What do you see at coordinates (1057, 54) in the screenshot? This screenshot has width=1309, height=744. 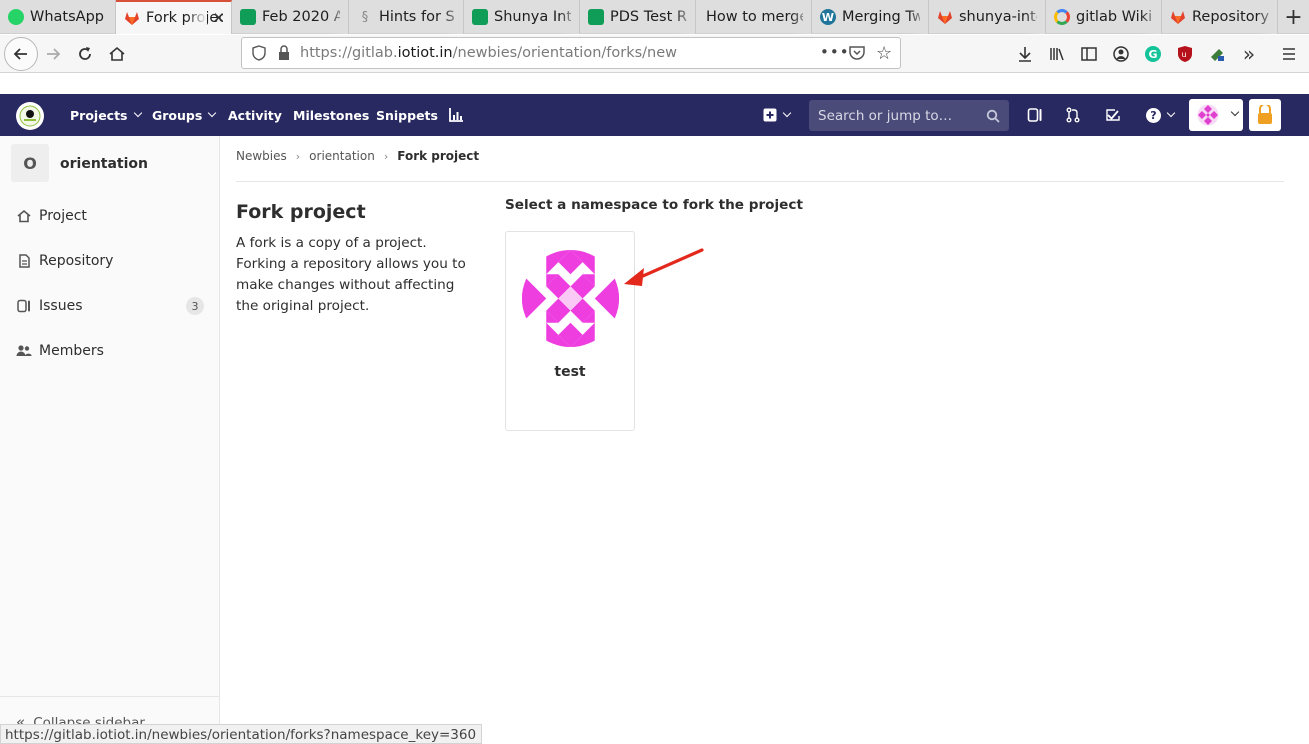 I see `library-icon` at bounding box center [1057, 54].